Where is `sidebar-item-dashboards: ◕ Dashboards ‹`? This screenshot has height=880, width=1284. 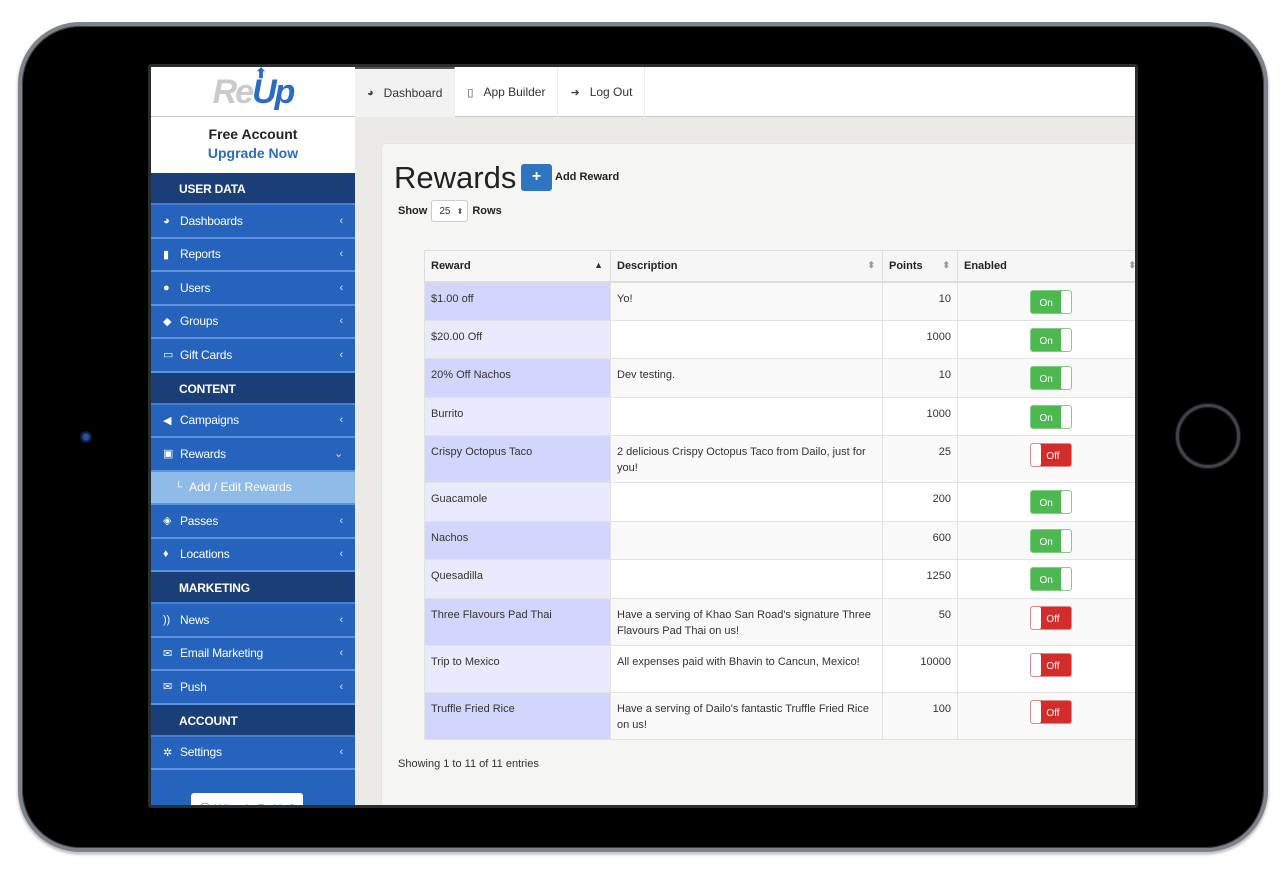
sidebar-item-dashboards: ◕ Dashboards ‹ is located at coordinates (253, 222).